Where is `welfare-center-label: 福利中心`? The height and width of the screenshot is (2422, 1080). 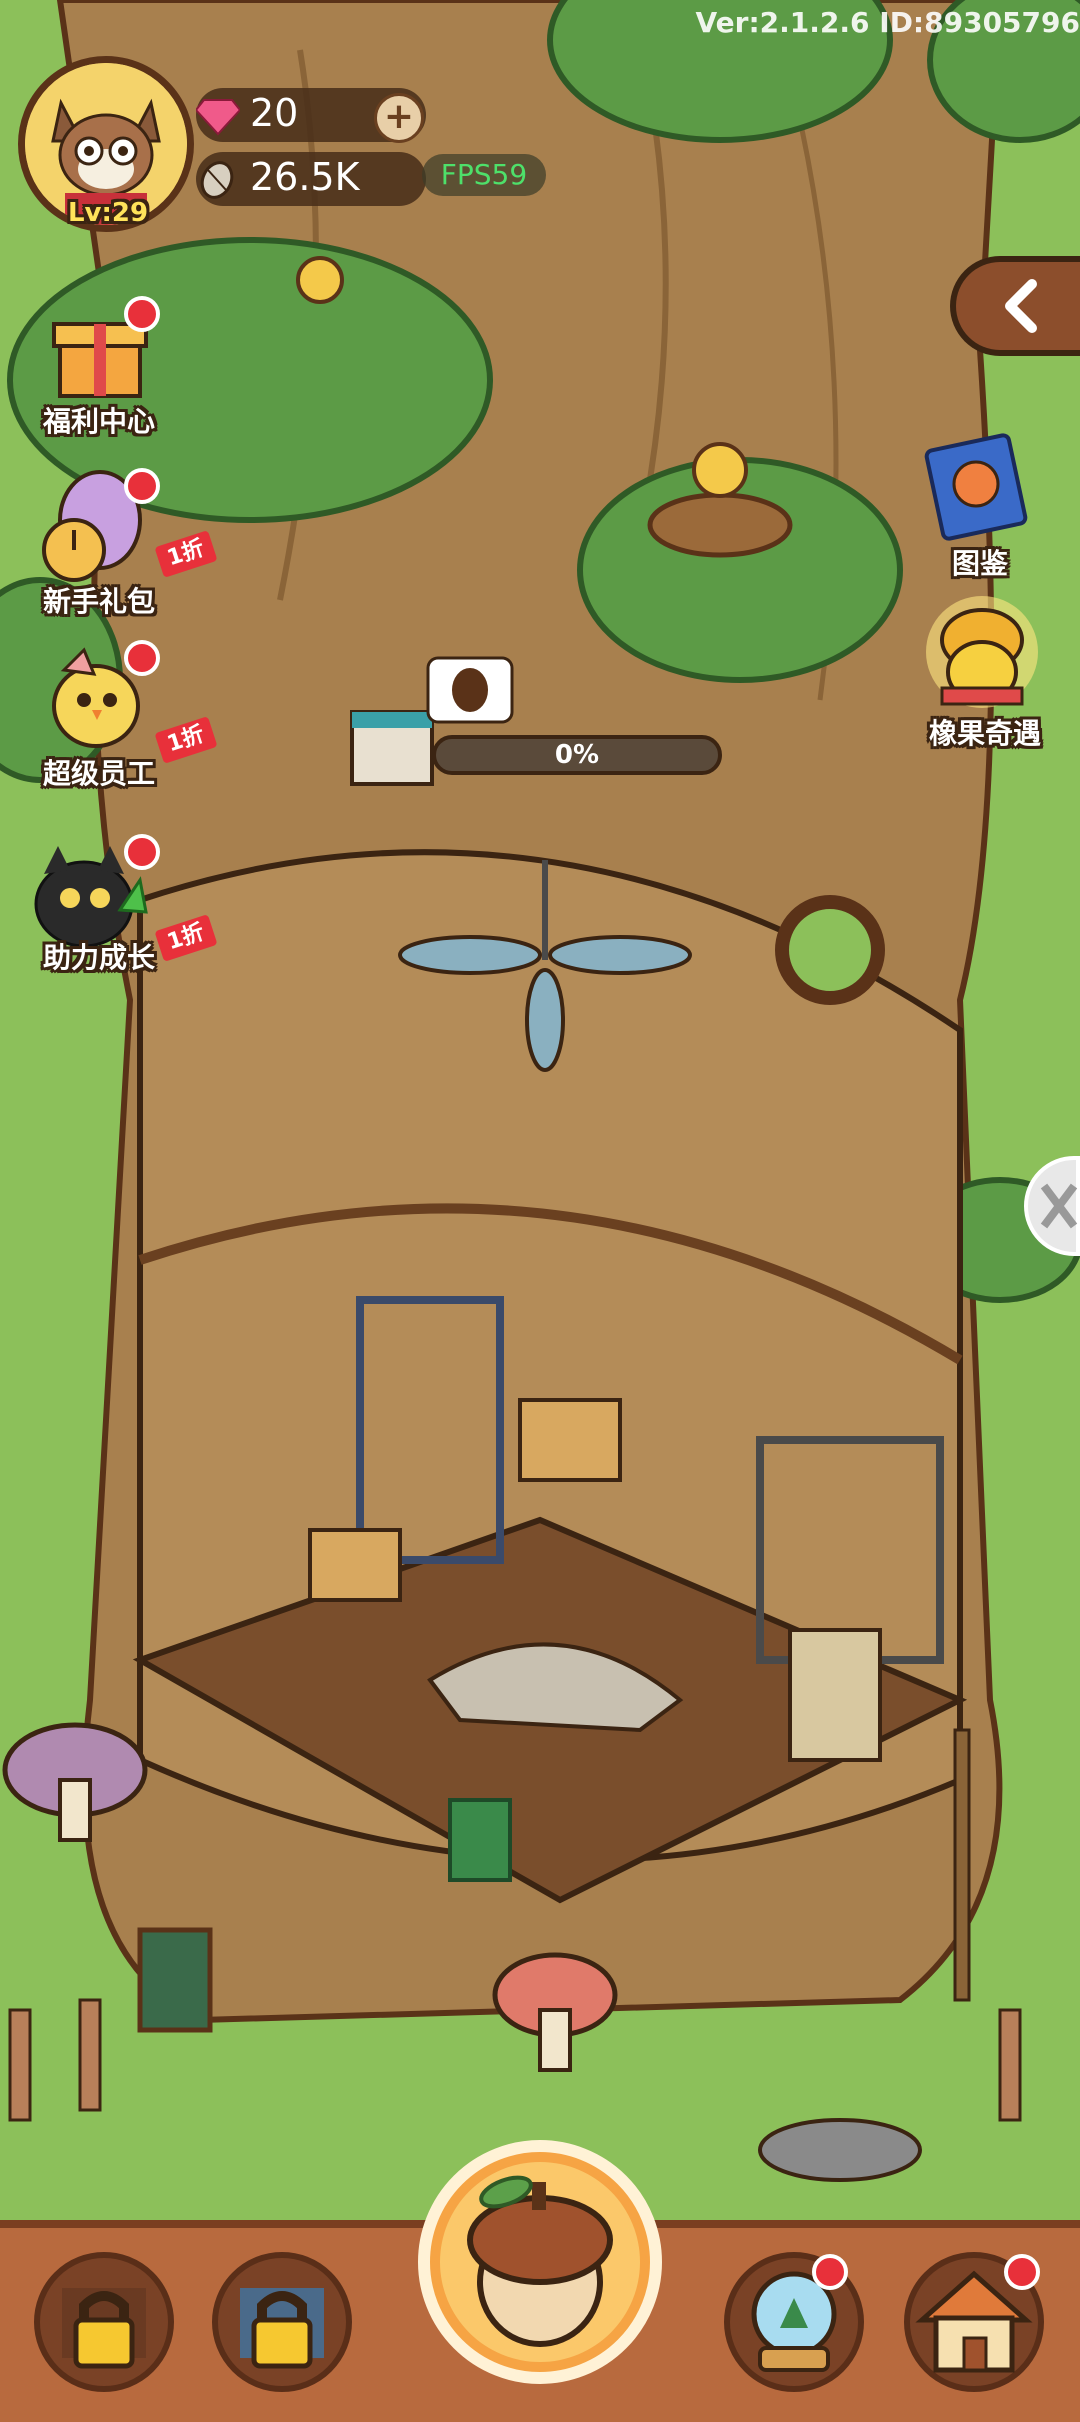
welfare-center-label: 福利中心 is located at coordinates (98, 421).